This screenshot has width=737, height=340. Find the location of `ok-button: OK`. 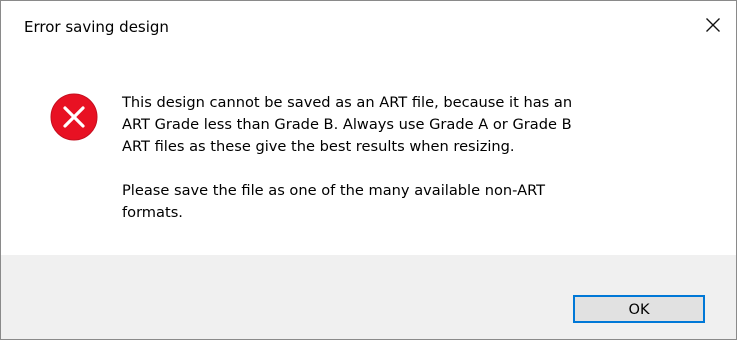

ok-button: OK is located at coordinates (639, 309).